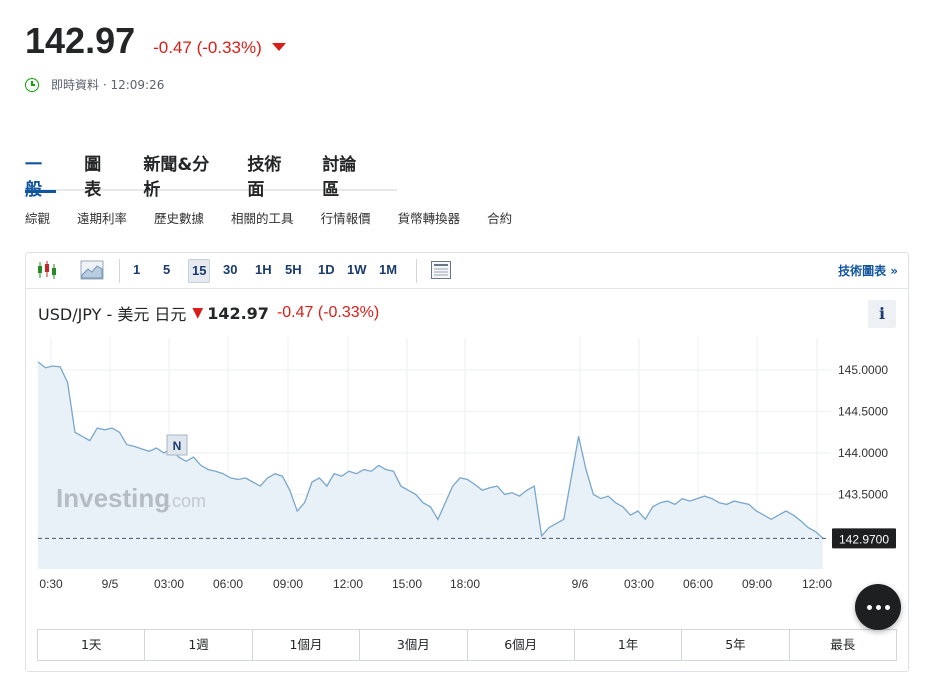 The height and width of the screenshot is (681, 925). What do you see at coordinates (113, 498) in the screenshot?
I see `watermark-logo: Investing` at bounding box center [113, 498].